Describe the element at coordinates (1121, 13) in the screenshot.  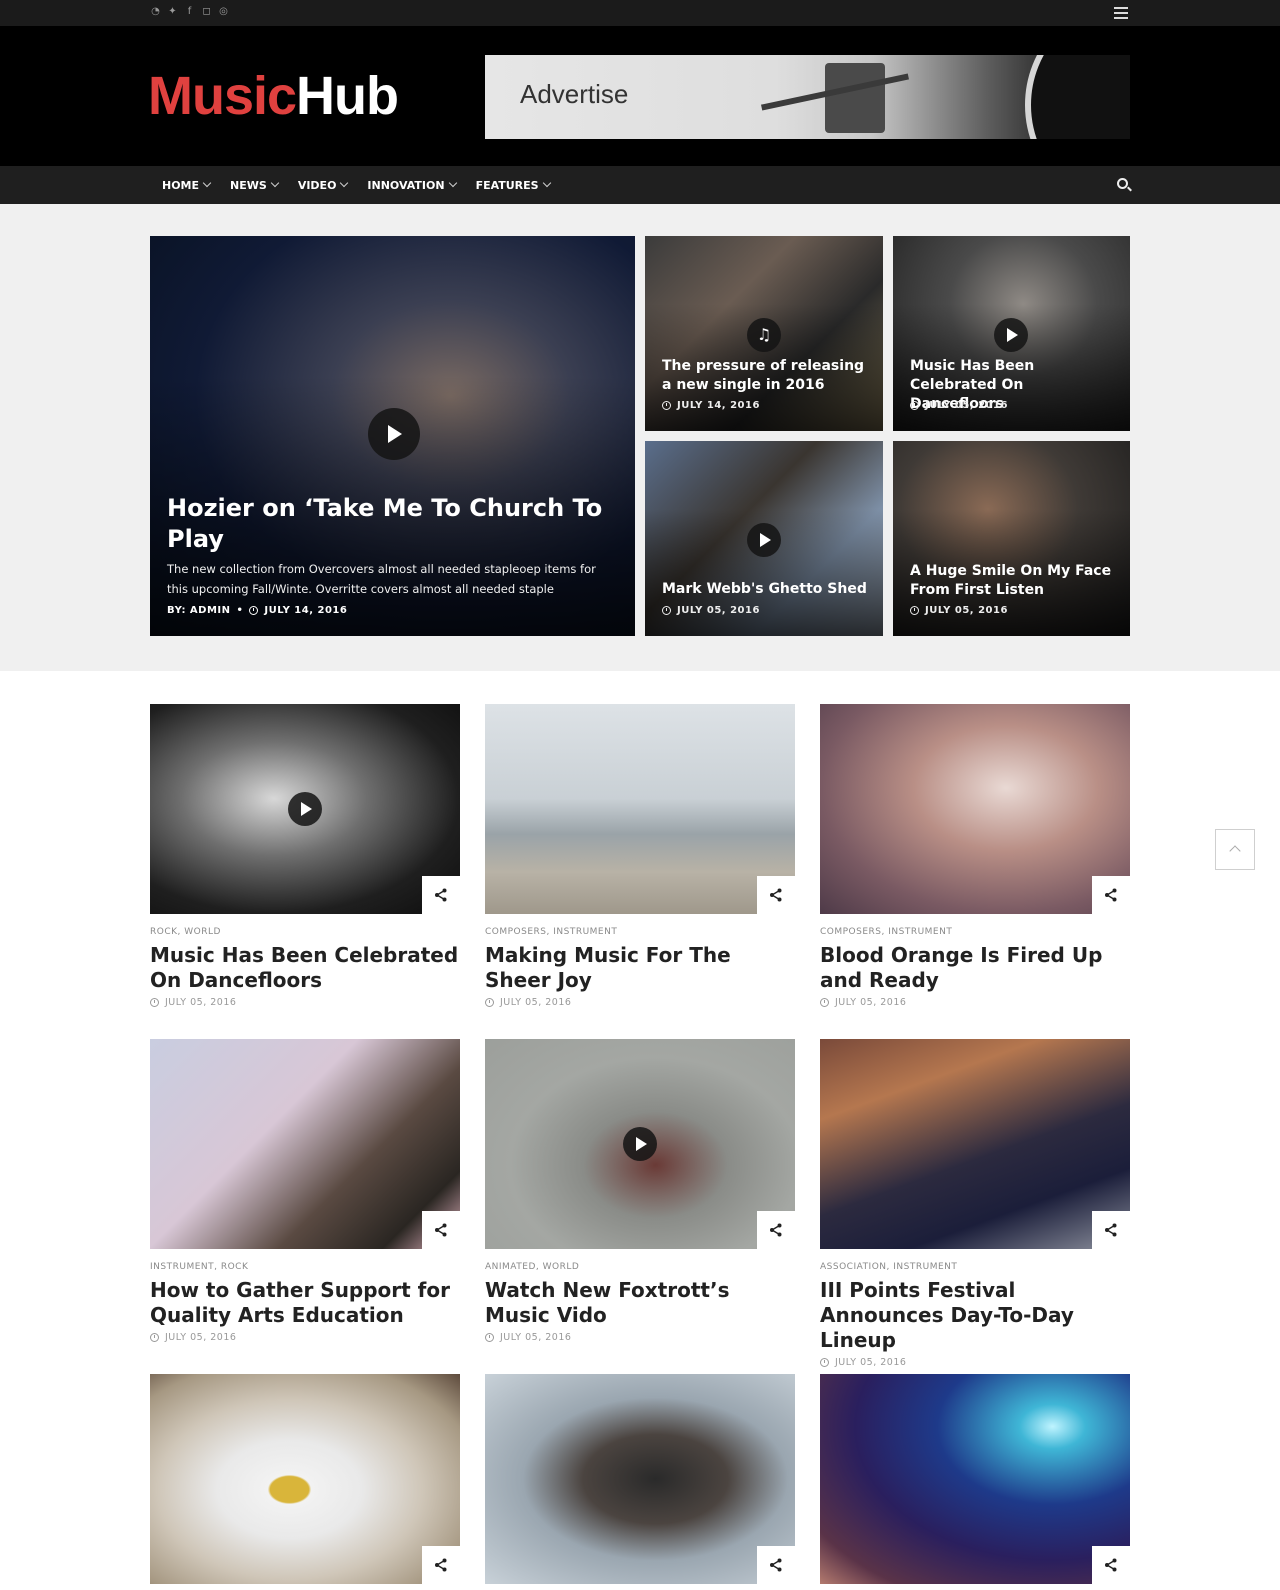
I see `hamburger-icon` at that location.